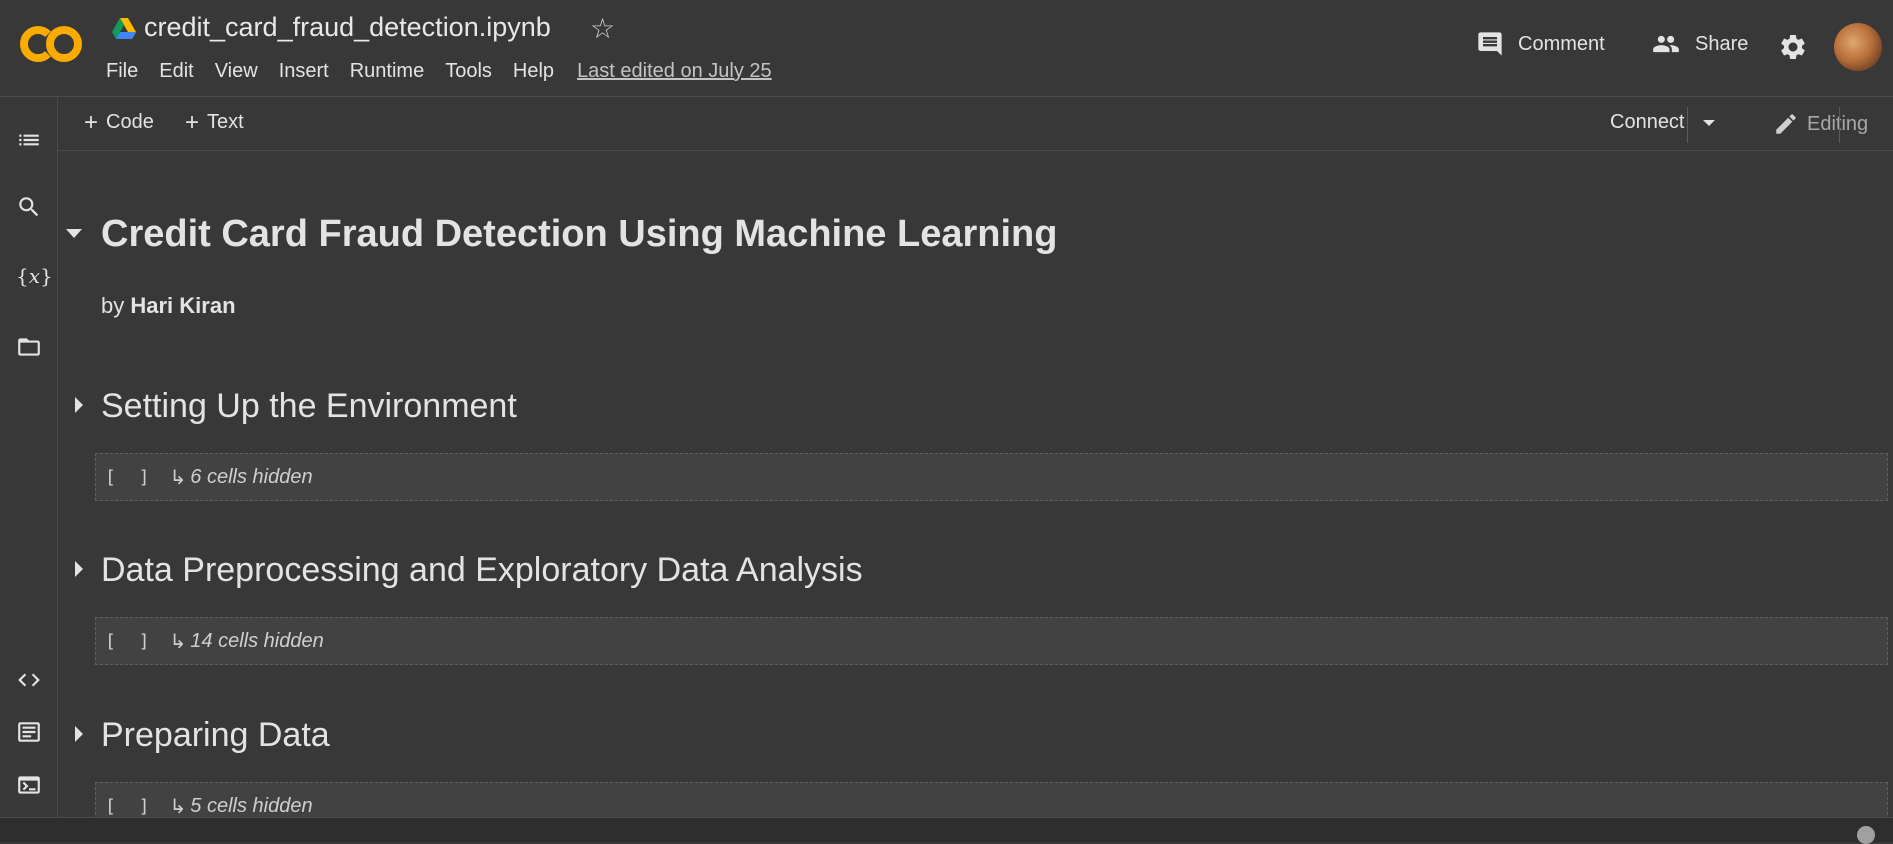 The height and width of the screenshot is (844, 1893). Describe the element at coordinates (124, 29) in the screenshot. I see `google-drive-icon` at that location.